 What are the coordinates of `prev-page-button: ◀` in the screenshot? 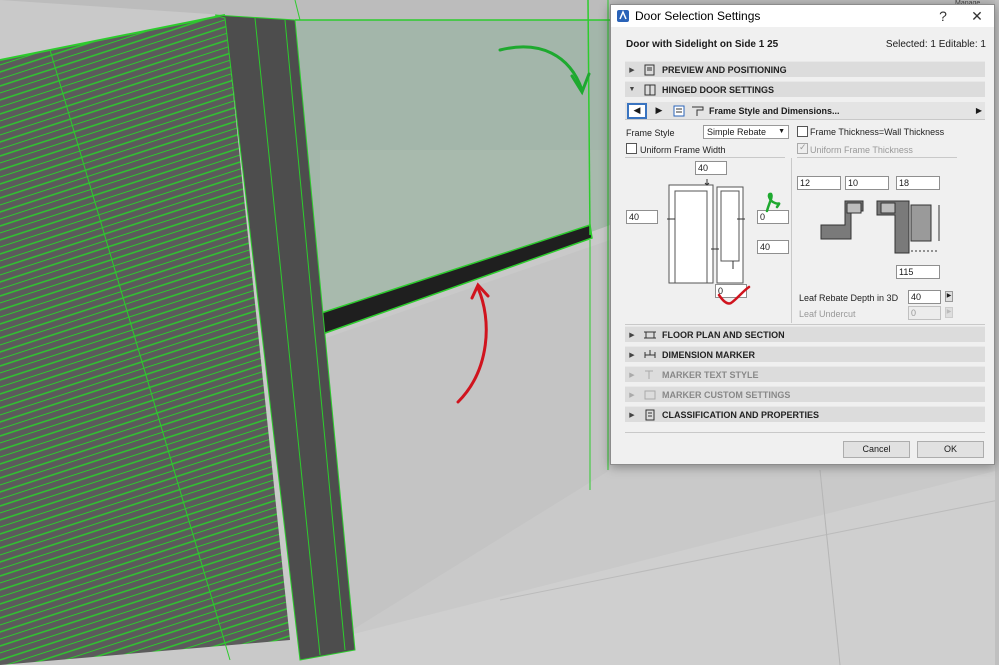 It's located at (637, 110).